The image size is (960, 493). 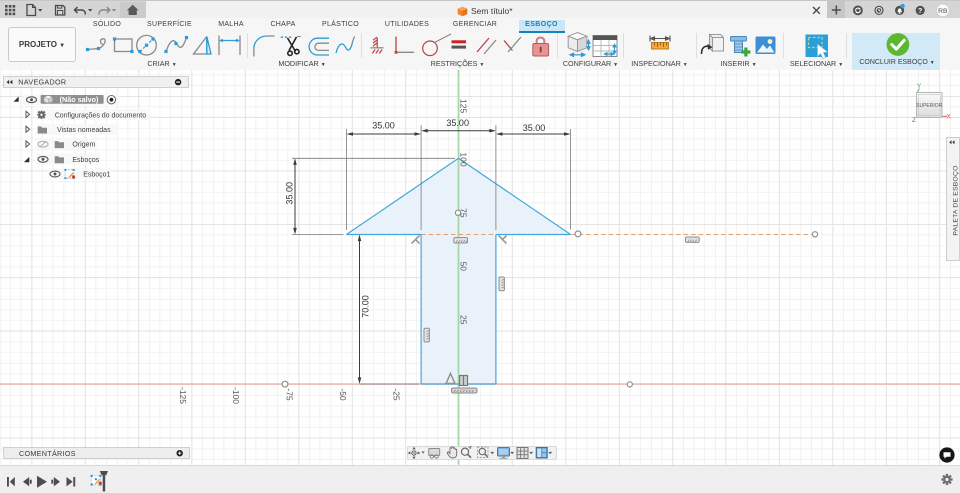 I want to click on svg-text: NAVEGADOR, so click(x=42, y=82).